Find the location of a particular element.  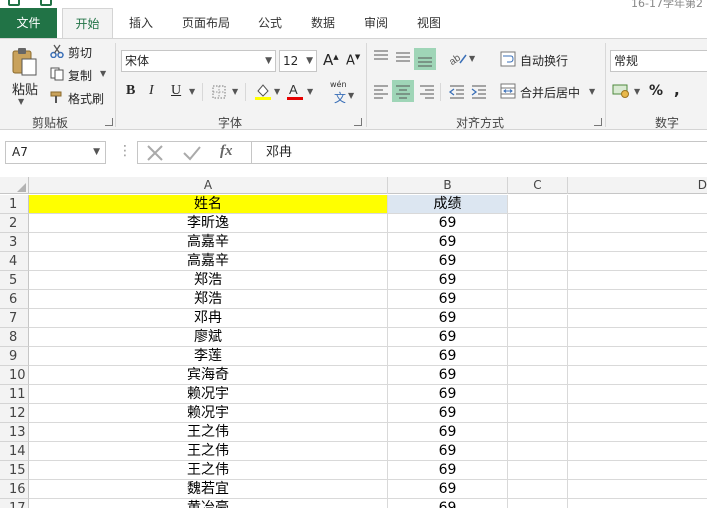

insert-function-icon: fx is located at coordinates (226, 151).